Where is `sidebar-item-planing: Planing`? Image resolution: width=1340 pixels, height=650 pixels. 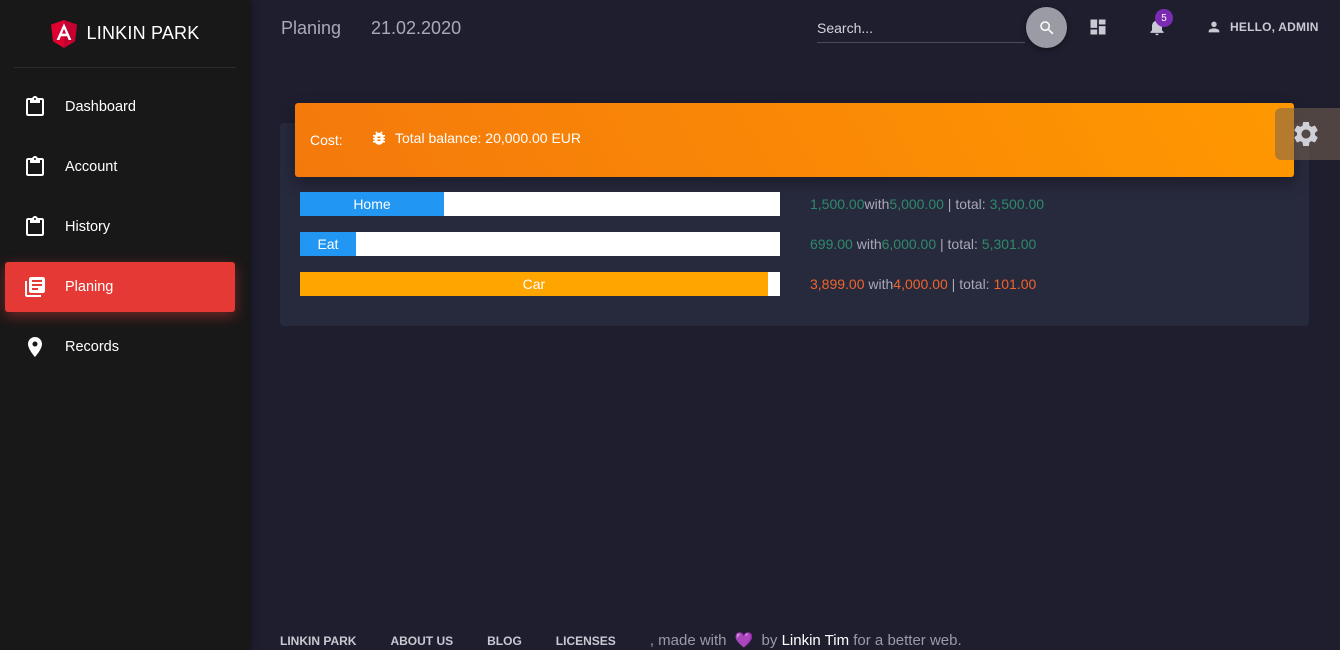
sidebar-item-planing: Planing is located at coordinates (120, 287).